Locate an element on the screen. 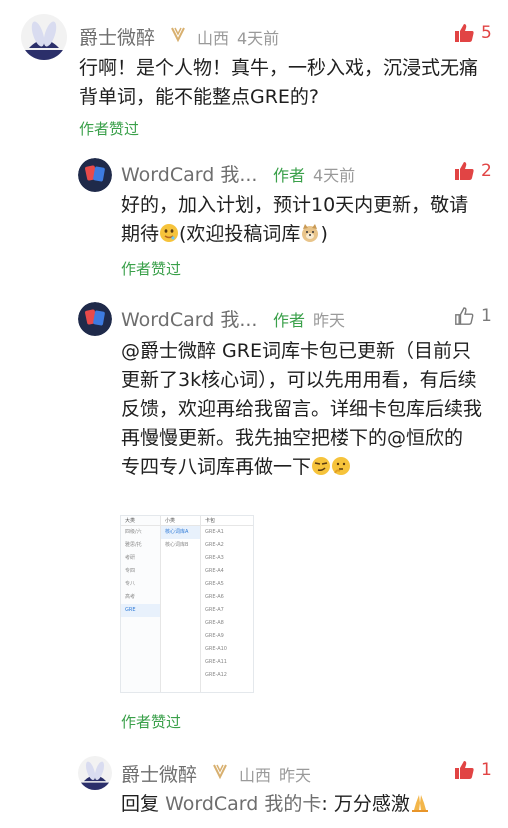  cardpack-item: GRE-A8 is located at coordinates (214, 623).